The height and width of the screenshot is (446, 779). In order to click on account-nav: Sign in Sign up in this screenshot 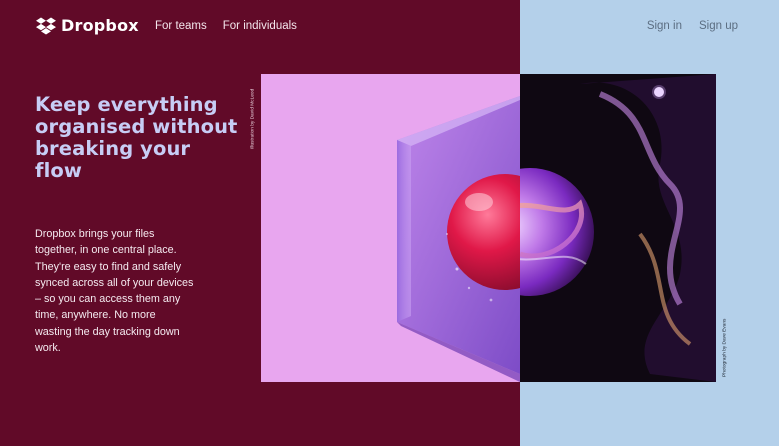, I will do `click(692, 26)`.